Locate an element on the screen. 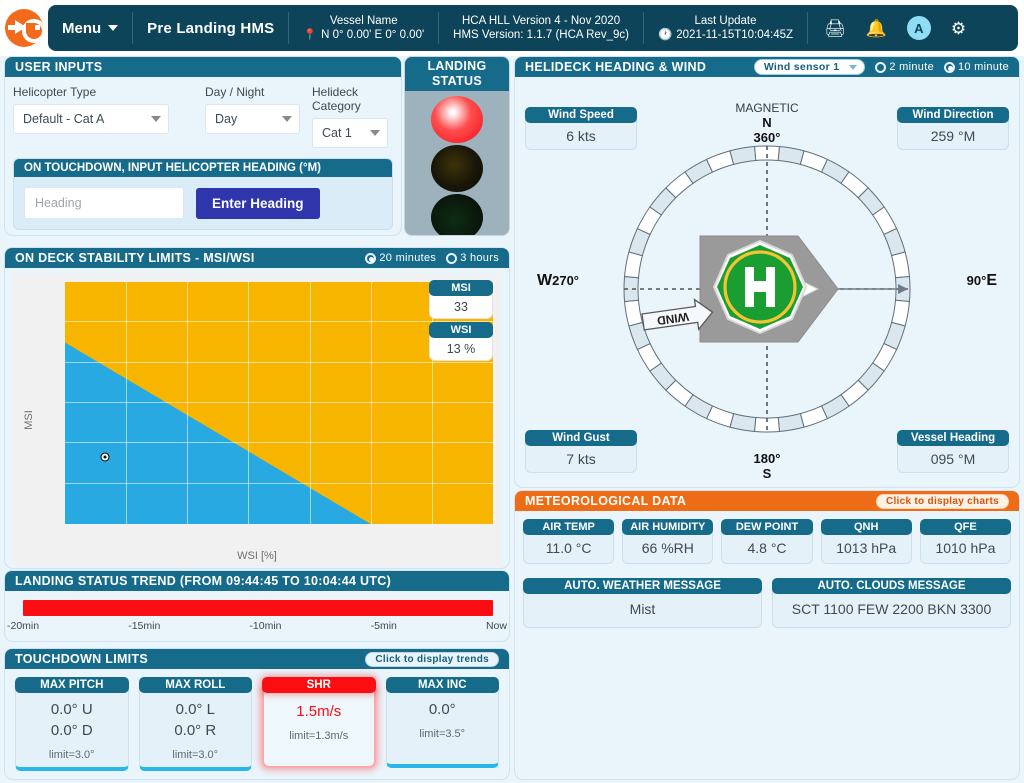  menu-label: Menu is located at coordinates (82, 28).